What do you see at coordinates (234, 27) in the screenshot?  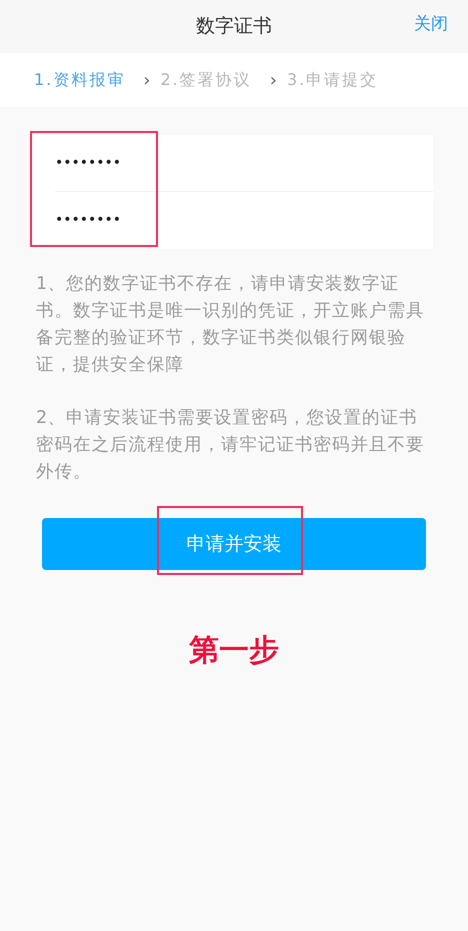 I see `window-title: 数字证书` at bounding box center [234, 27].